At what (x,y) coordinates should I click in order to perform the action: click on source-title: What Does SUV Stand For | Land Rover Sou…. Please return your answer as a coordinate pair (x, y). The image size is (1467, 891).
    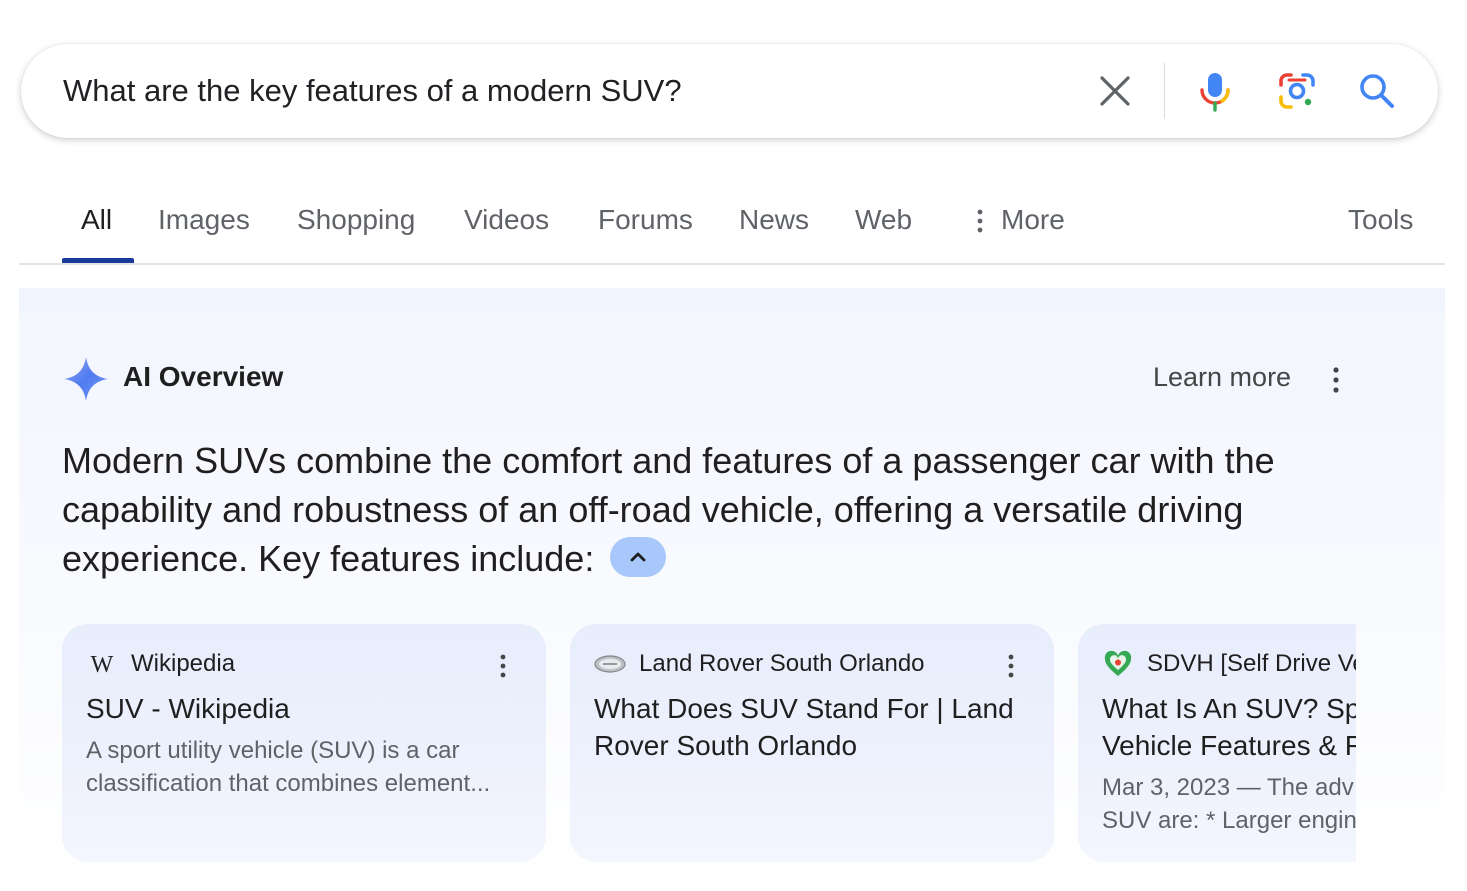
    Looking at the image, I should click on (804, 727).